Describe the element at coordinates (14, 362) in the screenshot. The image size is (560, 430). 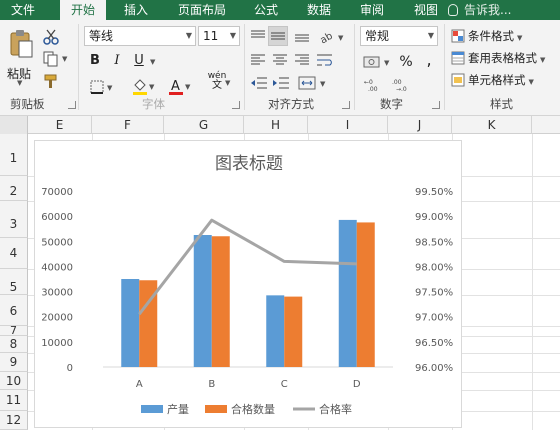
I see `row-header-9: 9` at that location.